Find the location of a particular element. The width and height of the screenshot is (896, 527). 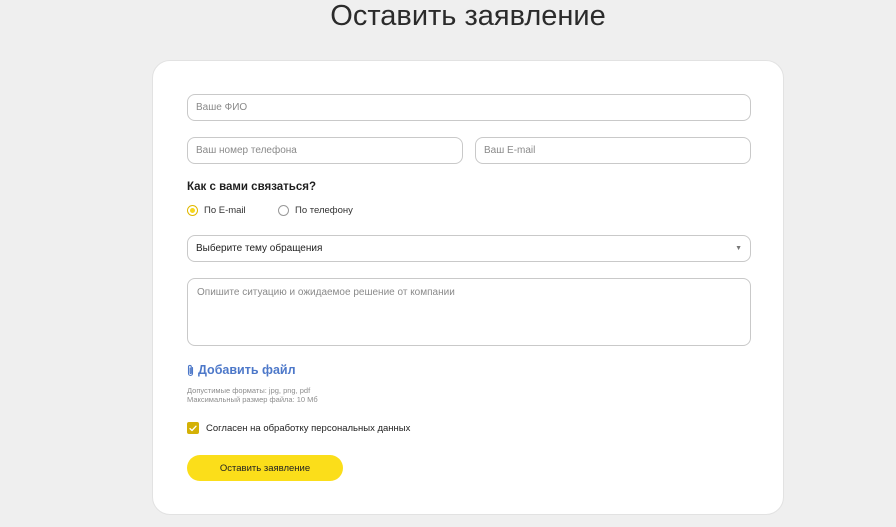

contact-by-phone-radio: По телефону is located at coordinates (315, 210).